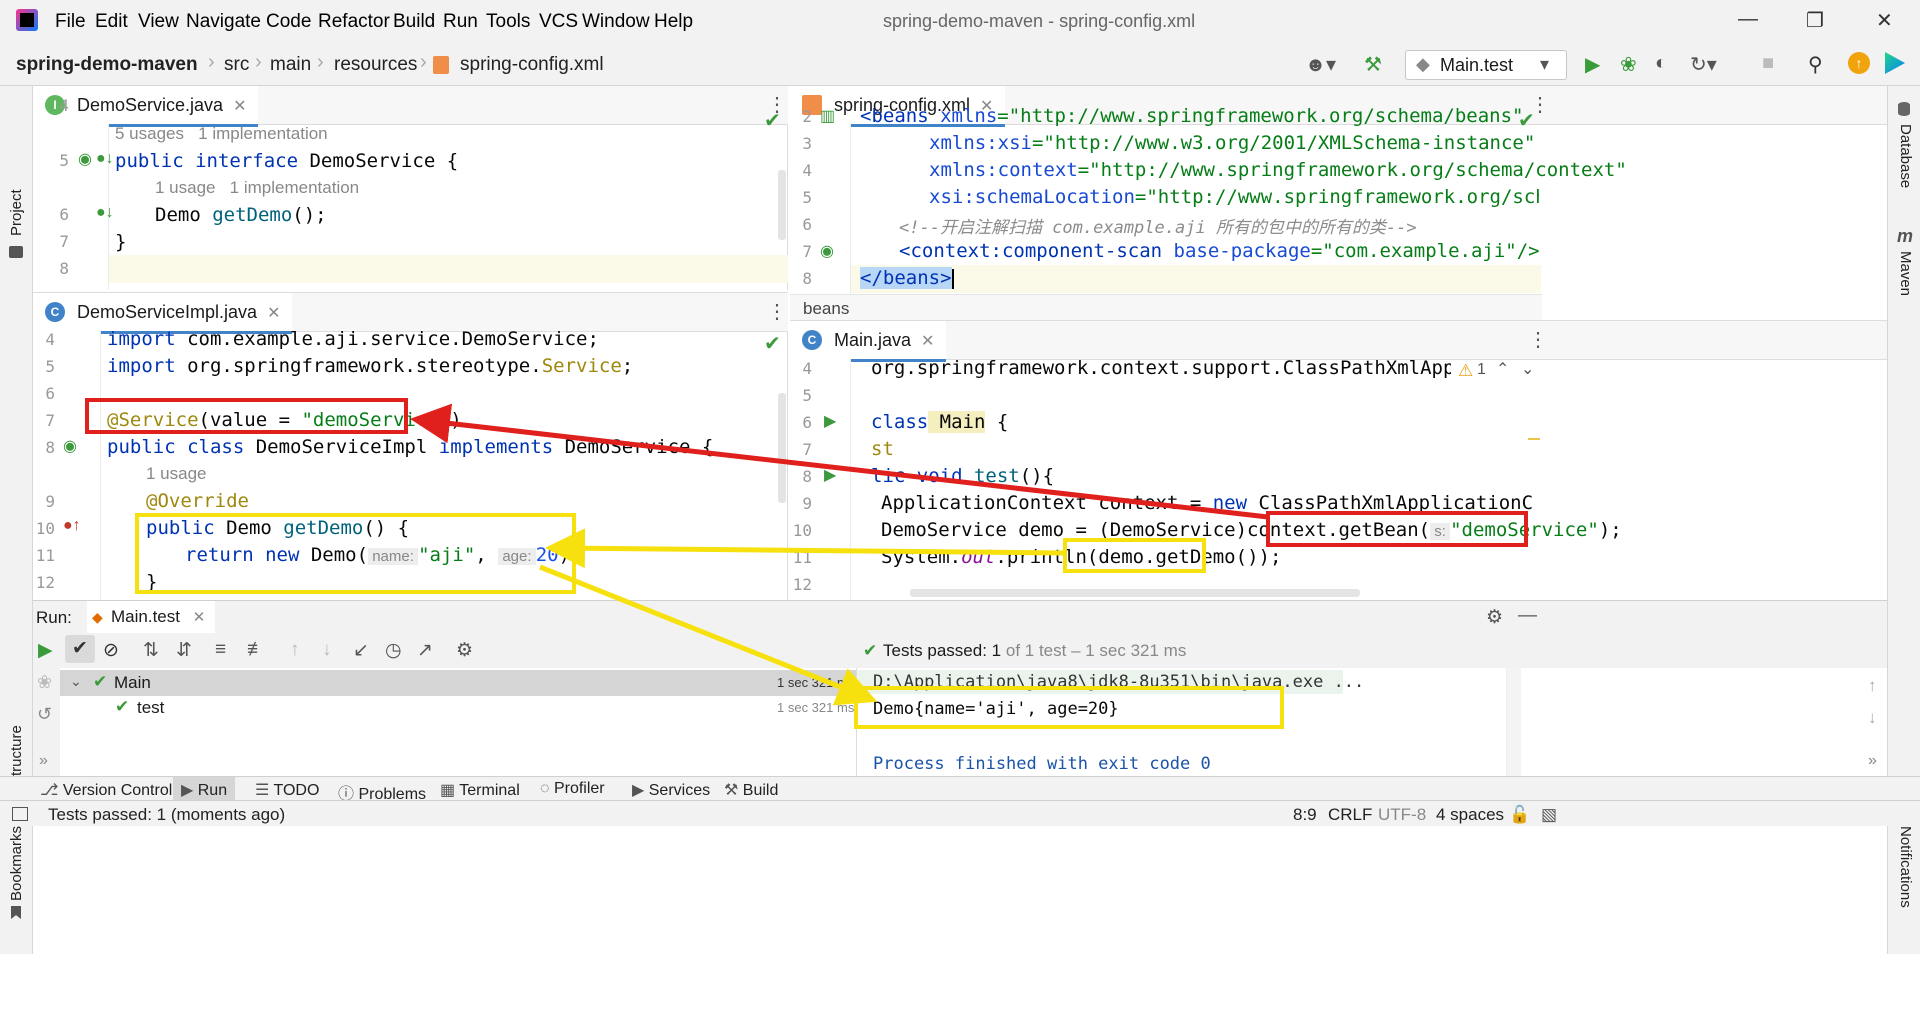 The image size is (1920, 1009). What do you see at coordinates (1494, 617) in the screenshot?
I see `gear-icon: ⚙` at bounding box center [1494, 617].